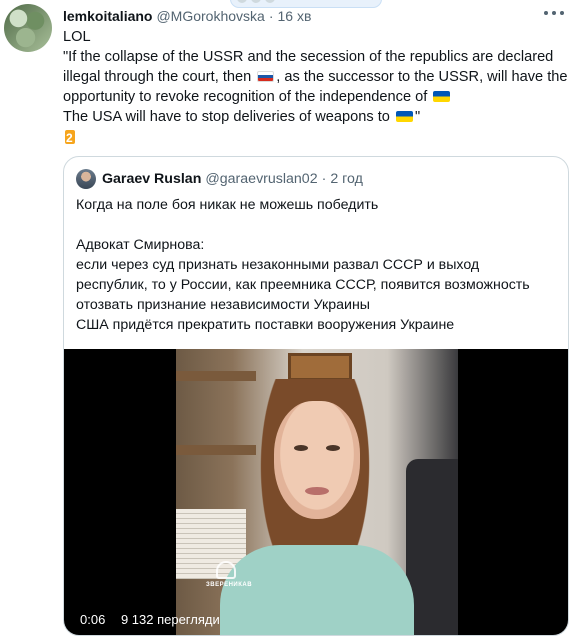  What do you see at coordinates (70, 138) in the screenshot?
I see `keycap-two-icon` at bounding box center [70, 138].